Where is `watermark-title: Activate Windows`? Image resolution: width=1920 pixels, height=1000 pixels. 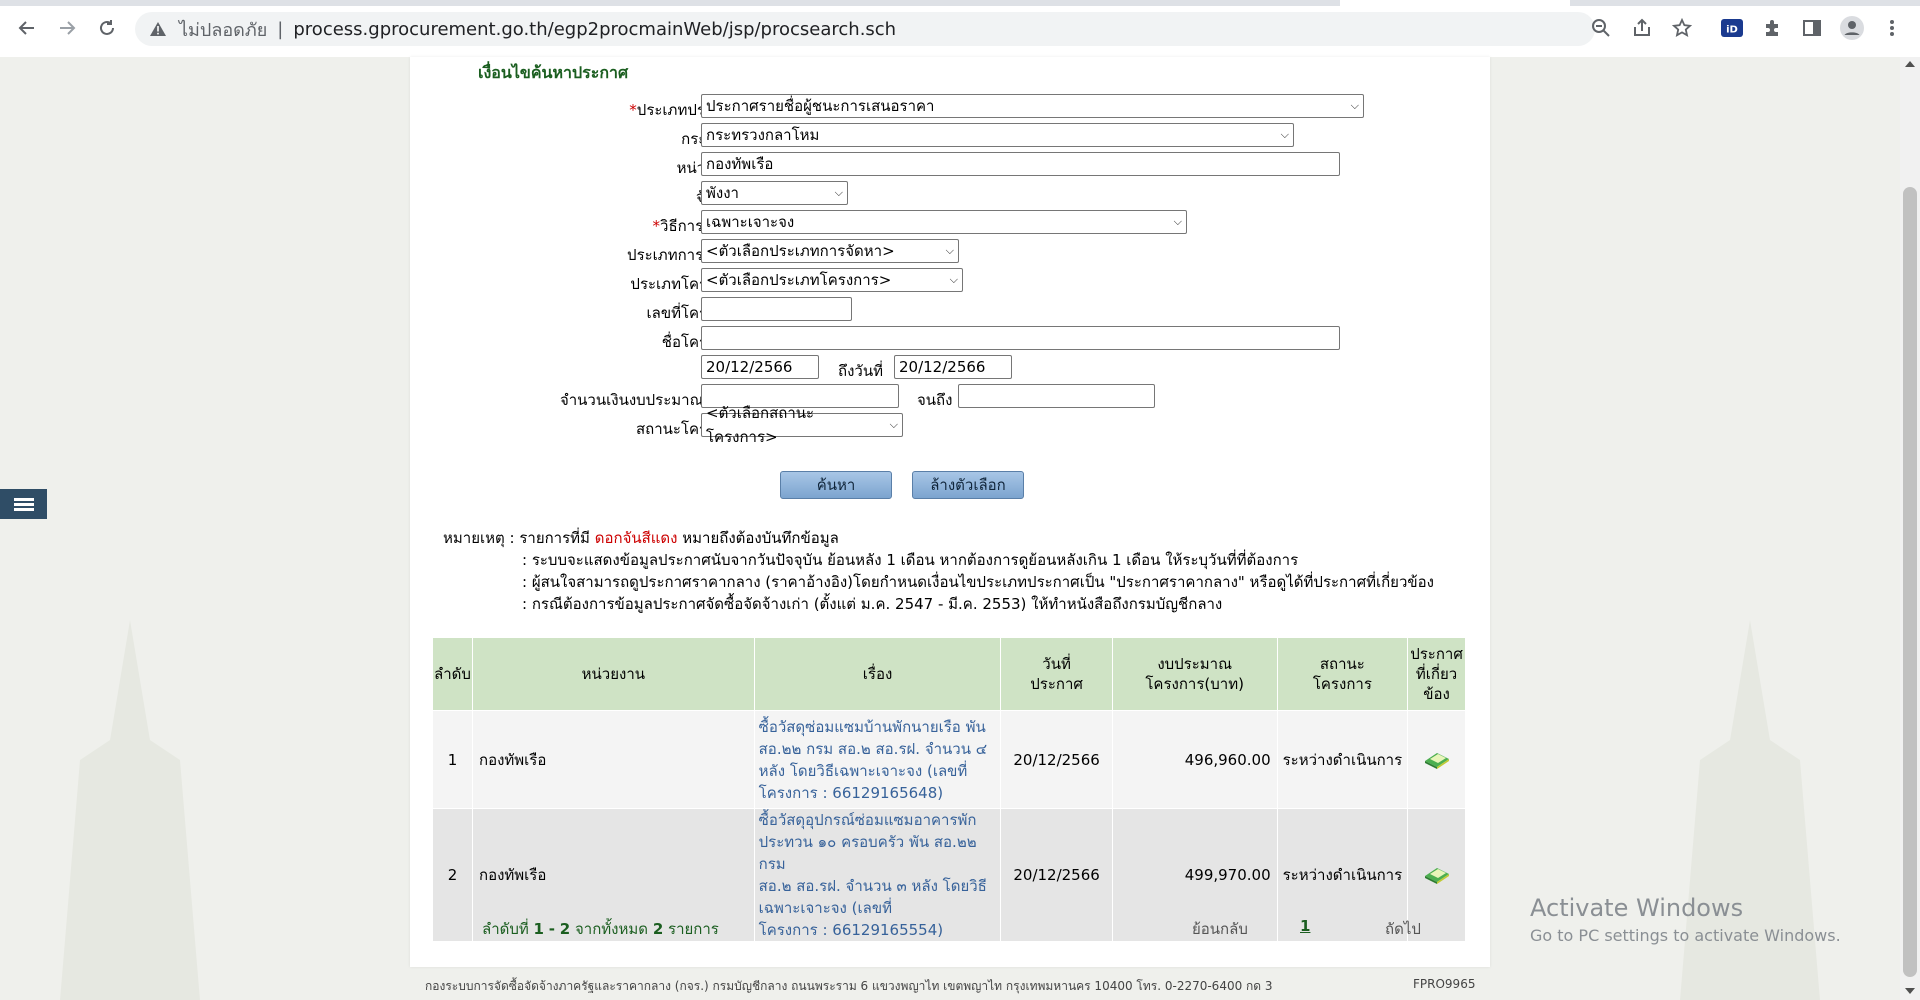
watermark-title: Activate Windows is located at coordinates (1637, 908).